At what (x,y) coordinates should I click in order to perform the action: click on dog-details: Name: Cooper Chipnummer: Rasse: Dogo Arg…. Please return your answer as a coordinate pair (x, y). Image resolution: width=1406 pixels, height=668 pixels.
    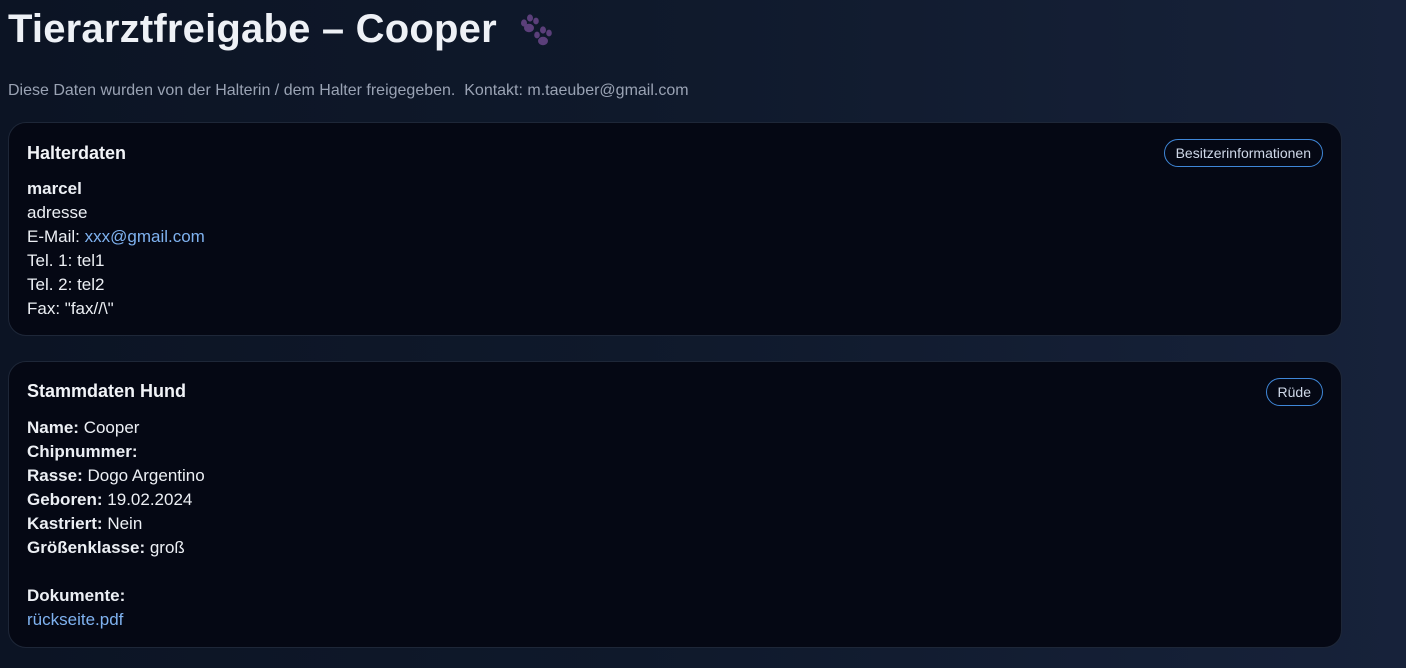
    Looking at the image, I should click on (116, 524).